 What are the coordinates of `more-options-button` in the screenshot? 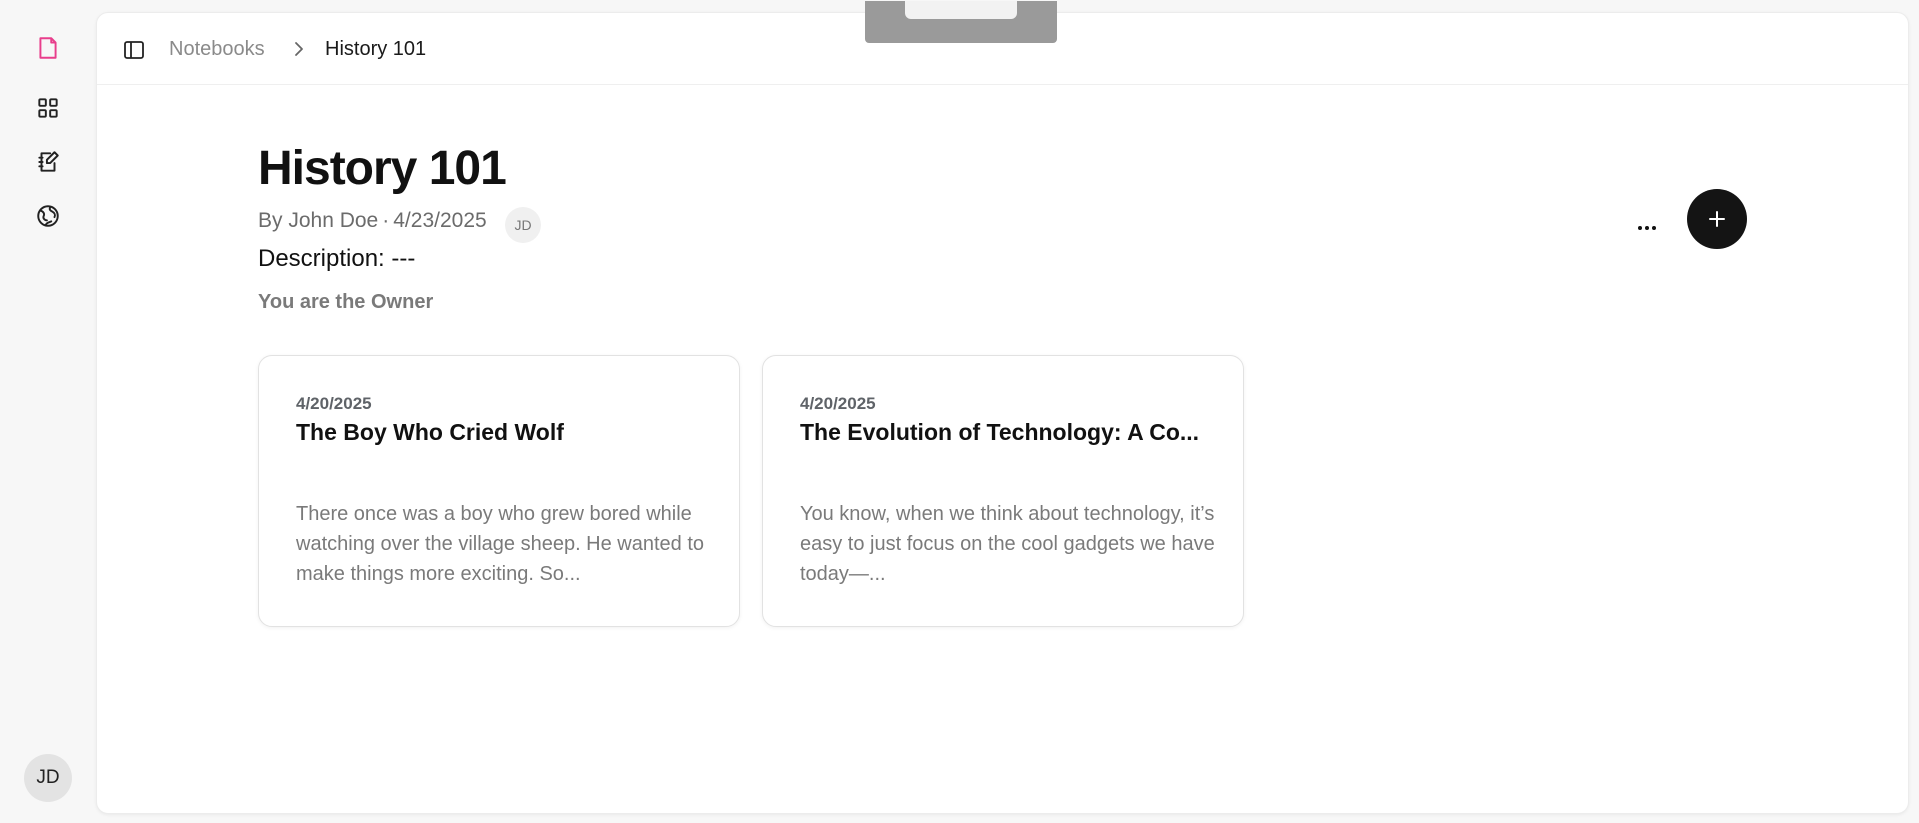 It's located at (1647, 228).